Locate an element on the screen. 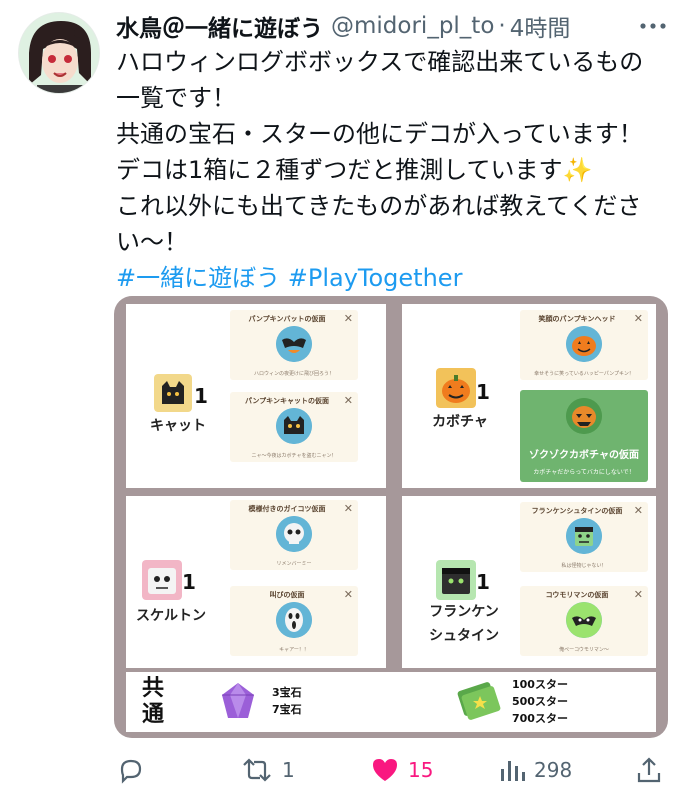 This screenshot has width=688, height=800. deco-card: 叫びの仮面 ✕ キャアー！！ is located at coordinates (294, 621).